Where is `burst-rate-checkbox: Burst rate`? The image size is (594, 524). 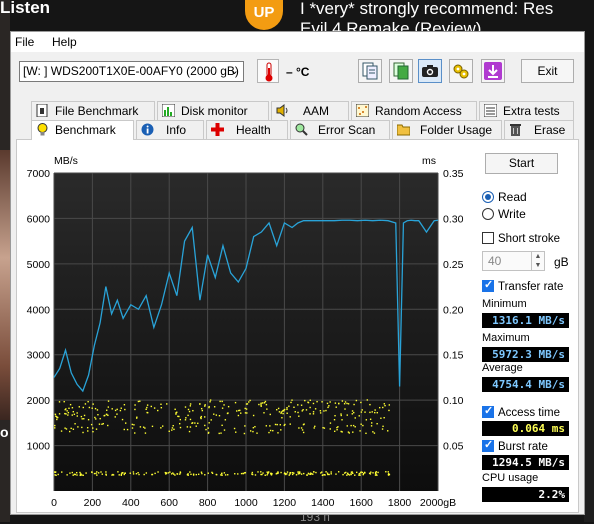 burst-rate-checkbox: Burst rate is located at coordinates (515, 445).